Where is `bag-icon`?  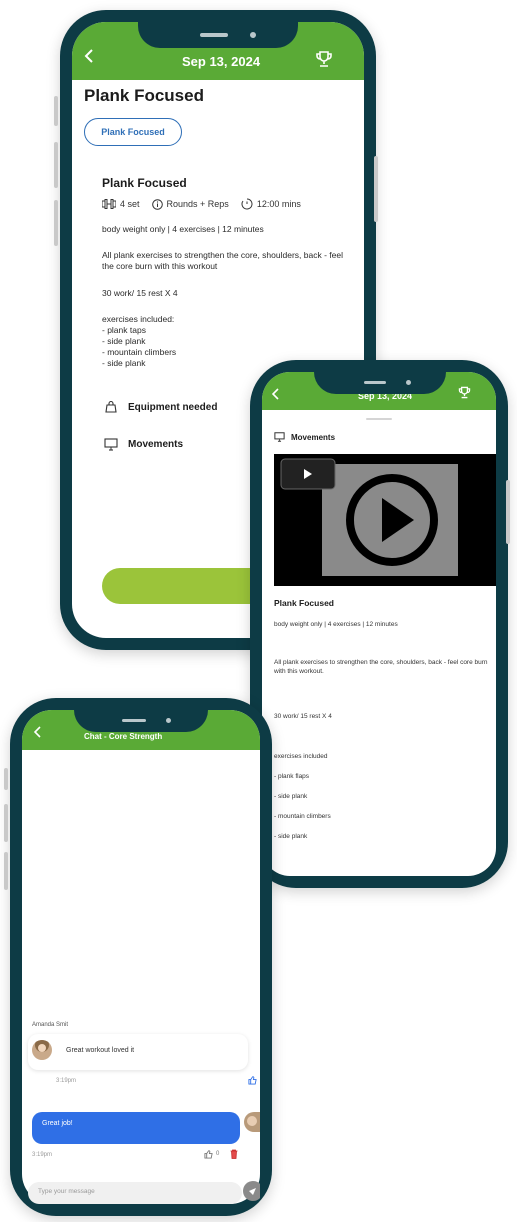
bag-icon is located at coordinates (111, 407).